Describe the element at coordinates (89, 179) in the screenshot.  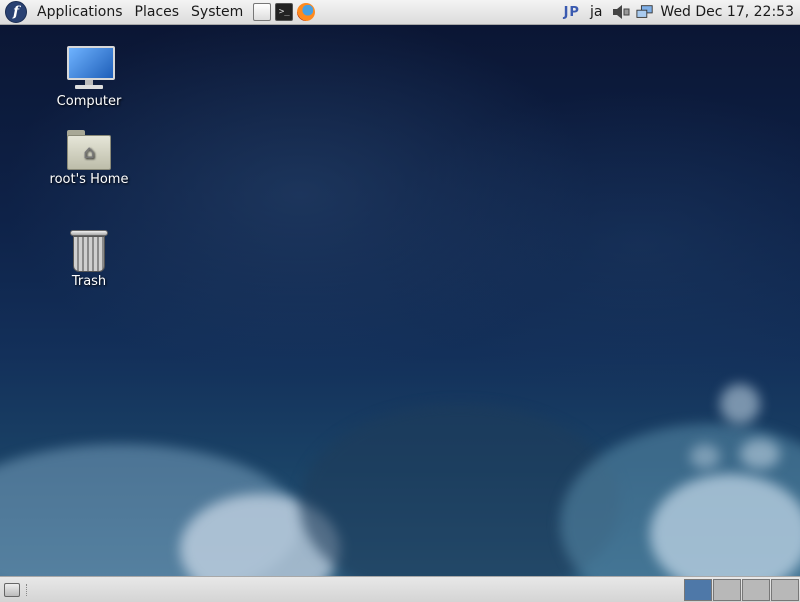
I see `desktop-icon-label: root's Home` at that location.